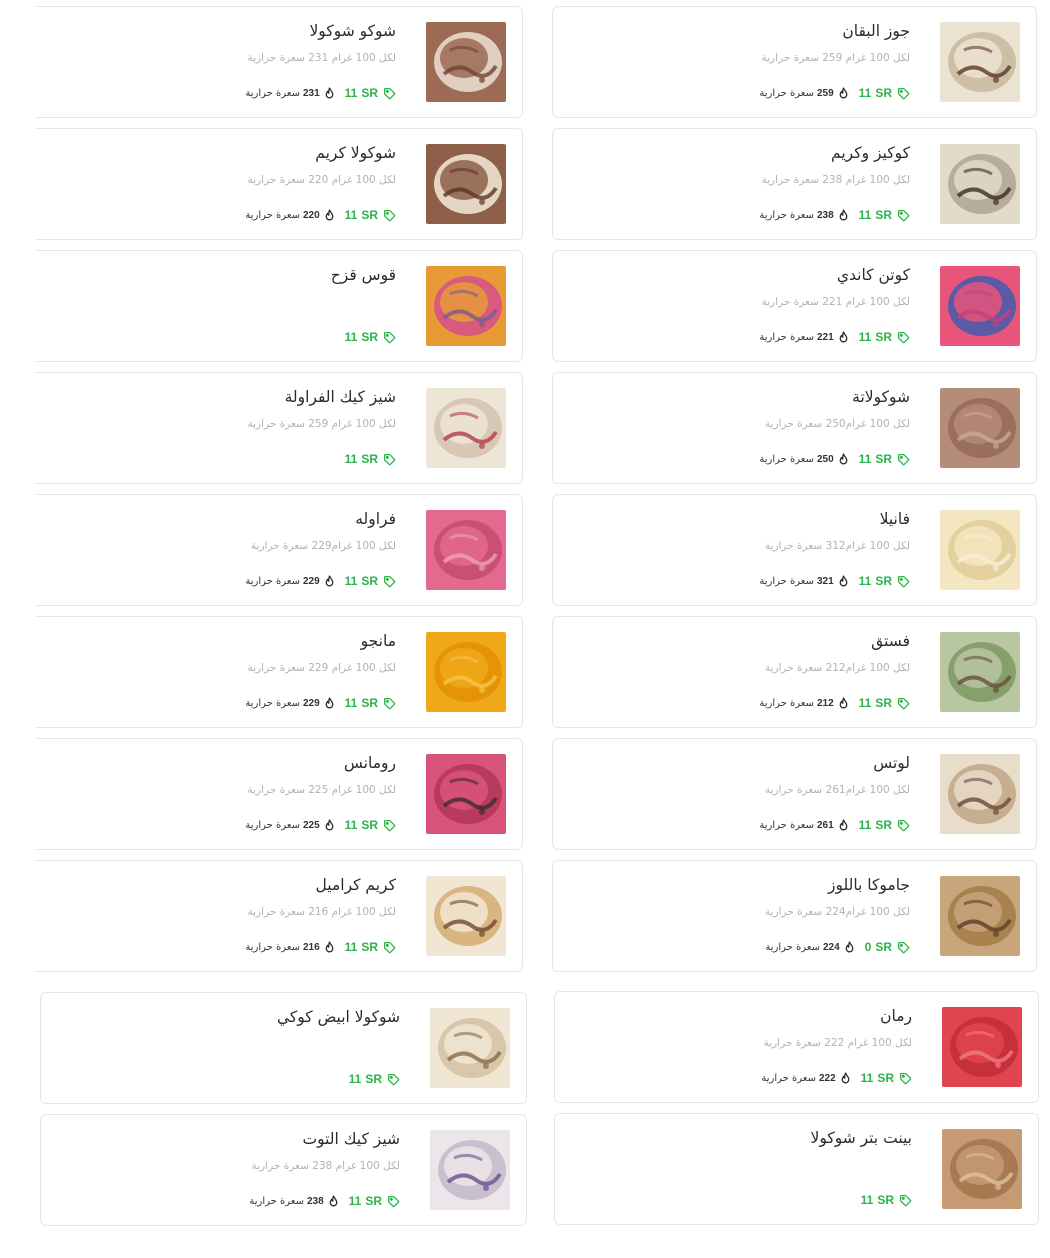 This screenshot has width=1050, height=1258. What do you see at coordinates (370, 763) in the screenshot?
I see `product-name: رومانس` at bounding box center [370, 763].